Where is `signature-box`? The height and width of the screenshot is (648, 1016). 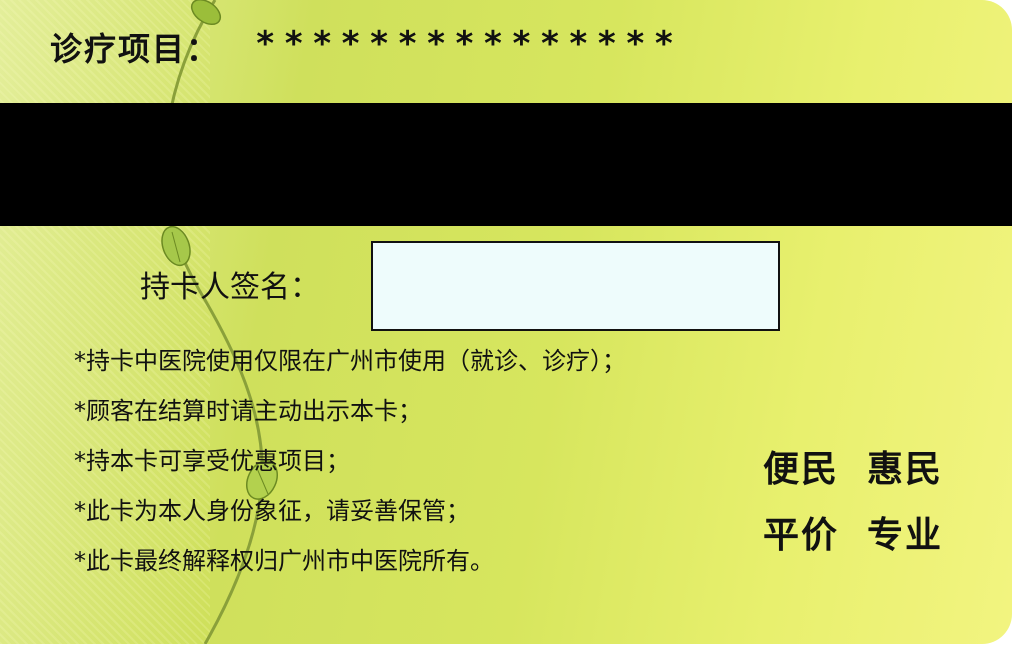
signature-box is located at coordinates (575, 286).